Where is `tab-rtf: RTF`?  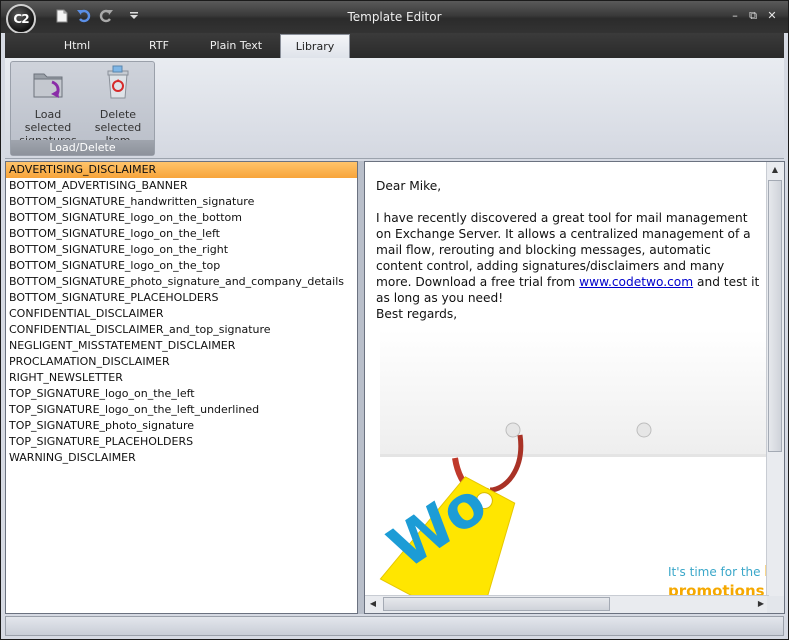 tab-rtf: RTF is located at coordinates (159, 45).